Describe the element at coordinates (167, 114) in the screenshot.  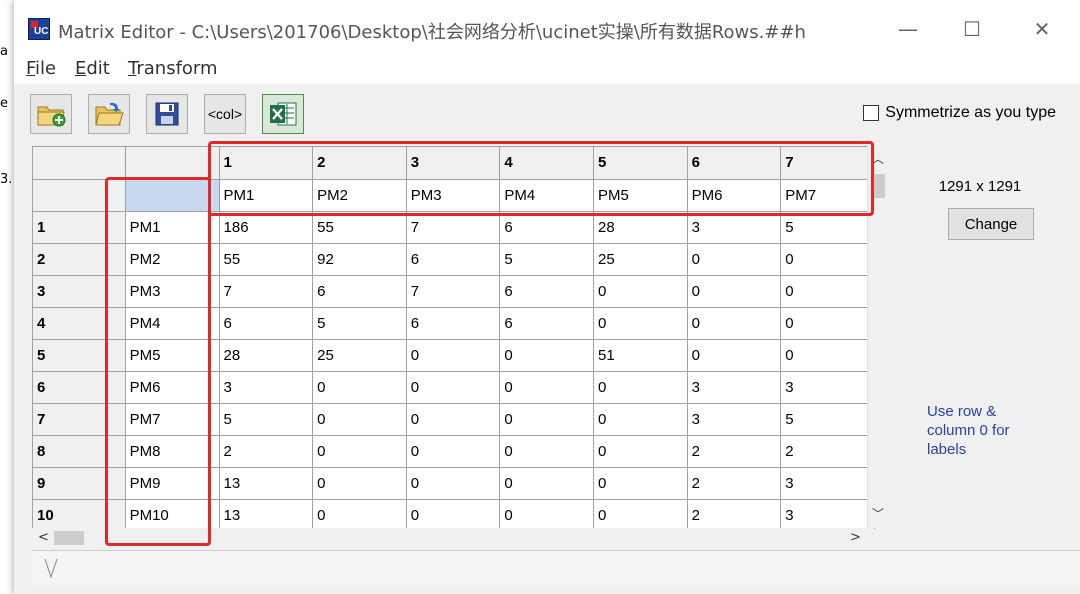
I see `save-button` at that location.